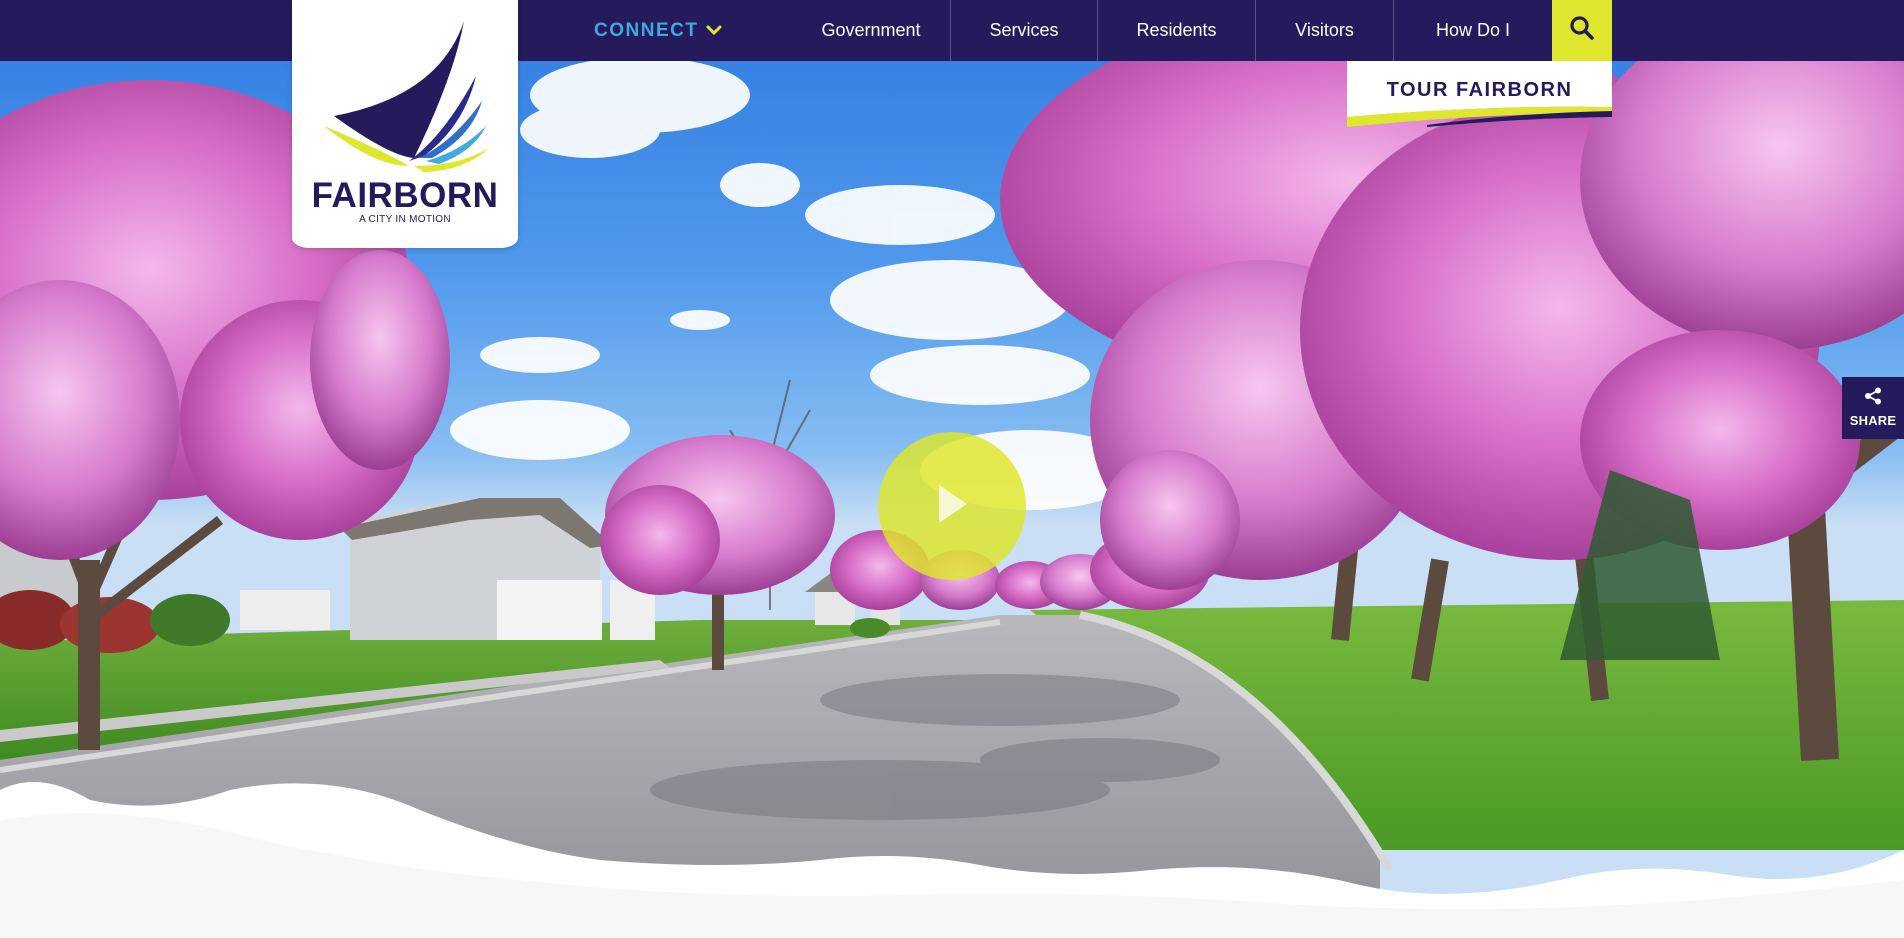 This screenshot has width=1904, height=938. What do you see at coordinates (1873, 398) in the screenshot?
I see `share-icon` at bounding box center [1873, 398].